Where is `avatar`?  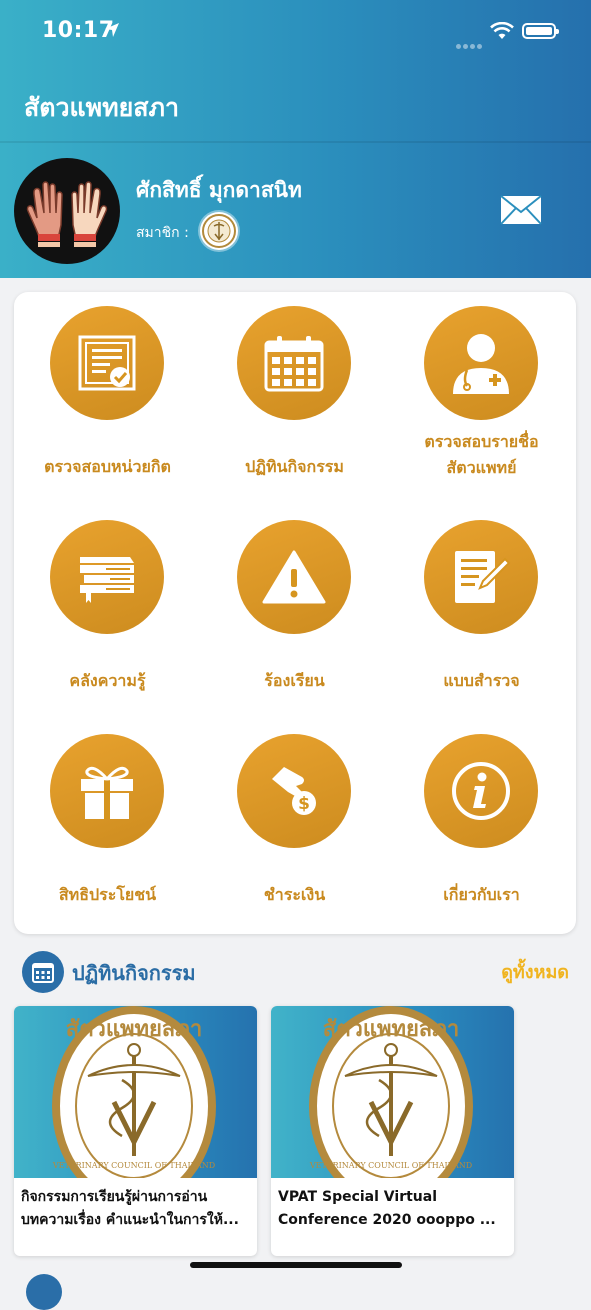
avatar is located at coordinates (67, 211).